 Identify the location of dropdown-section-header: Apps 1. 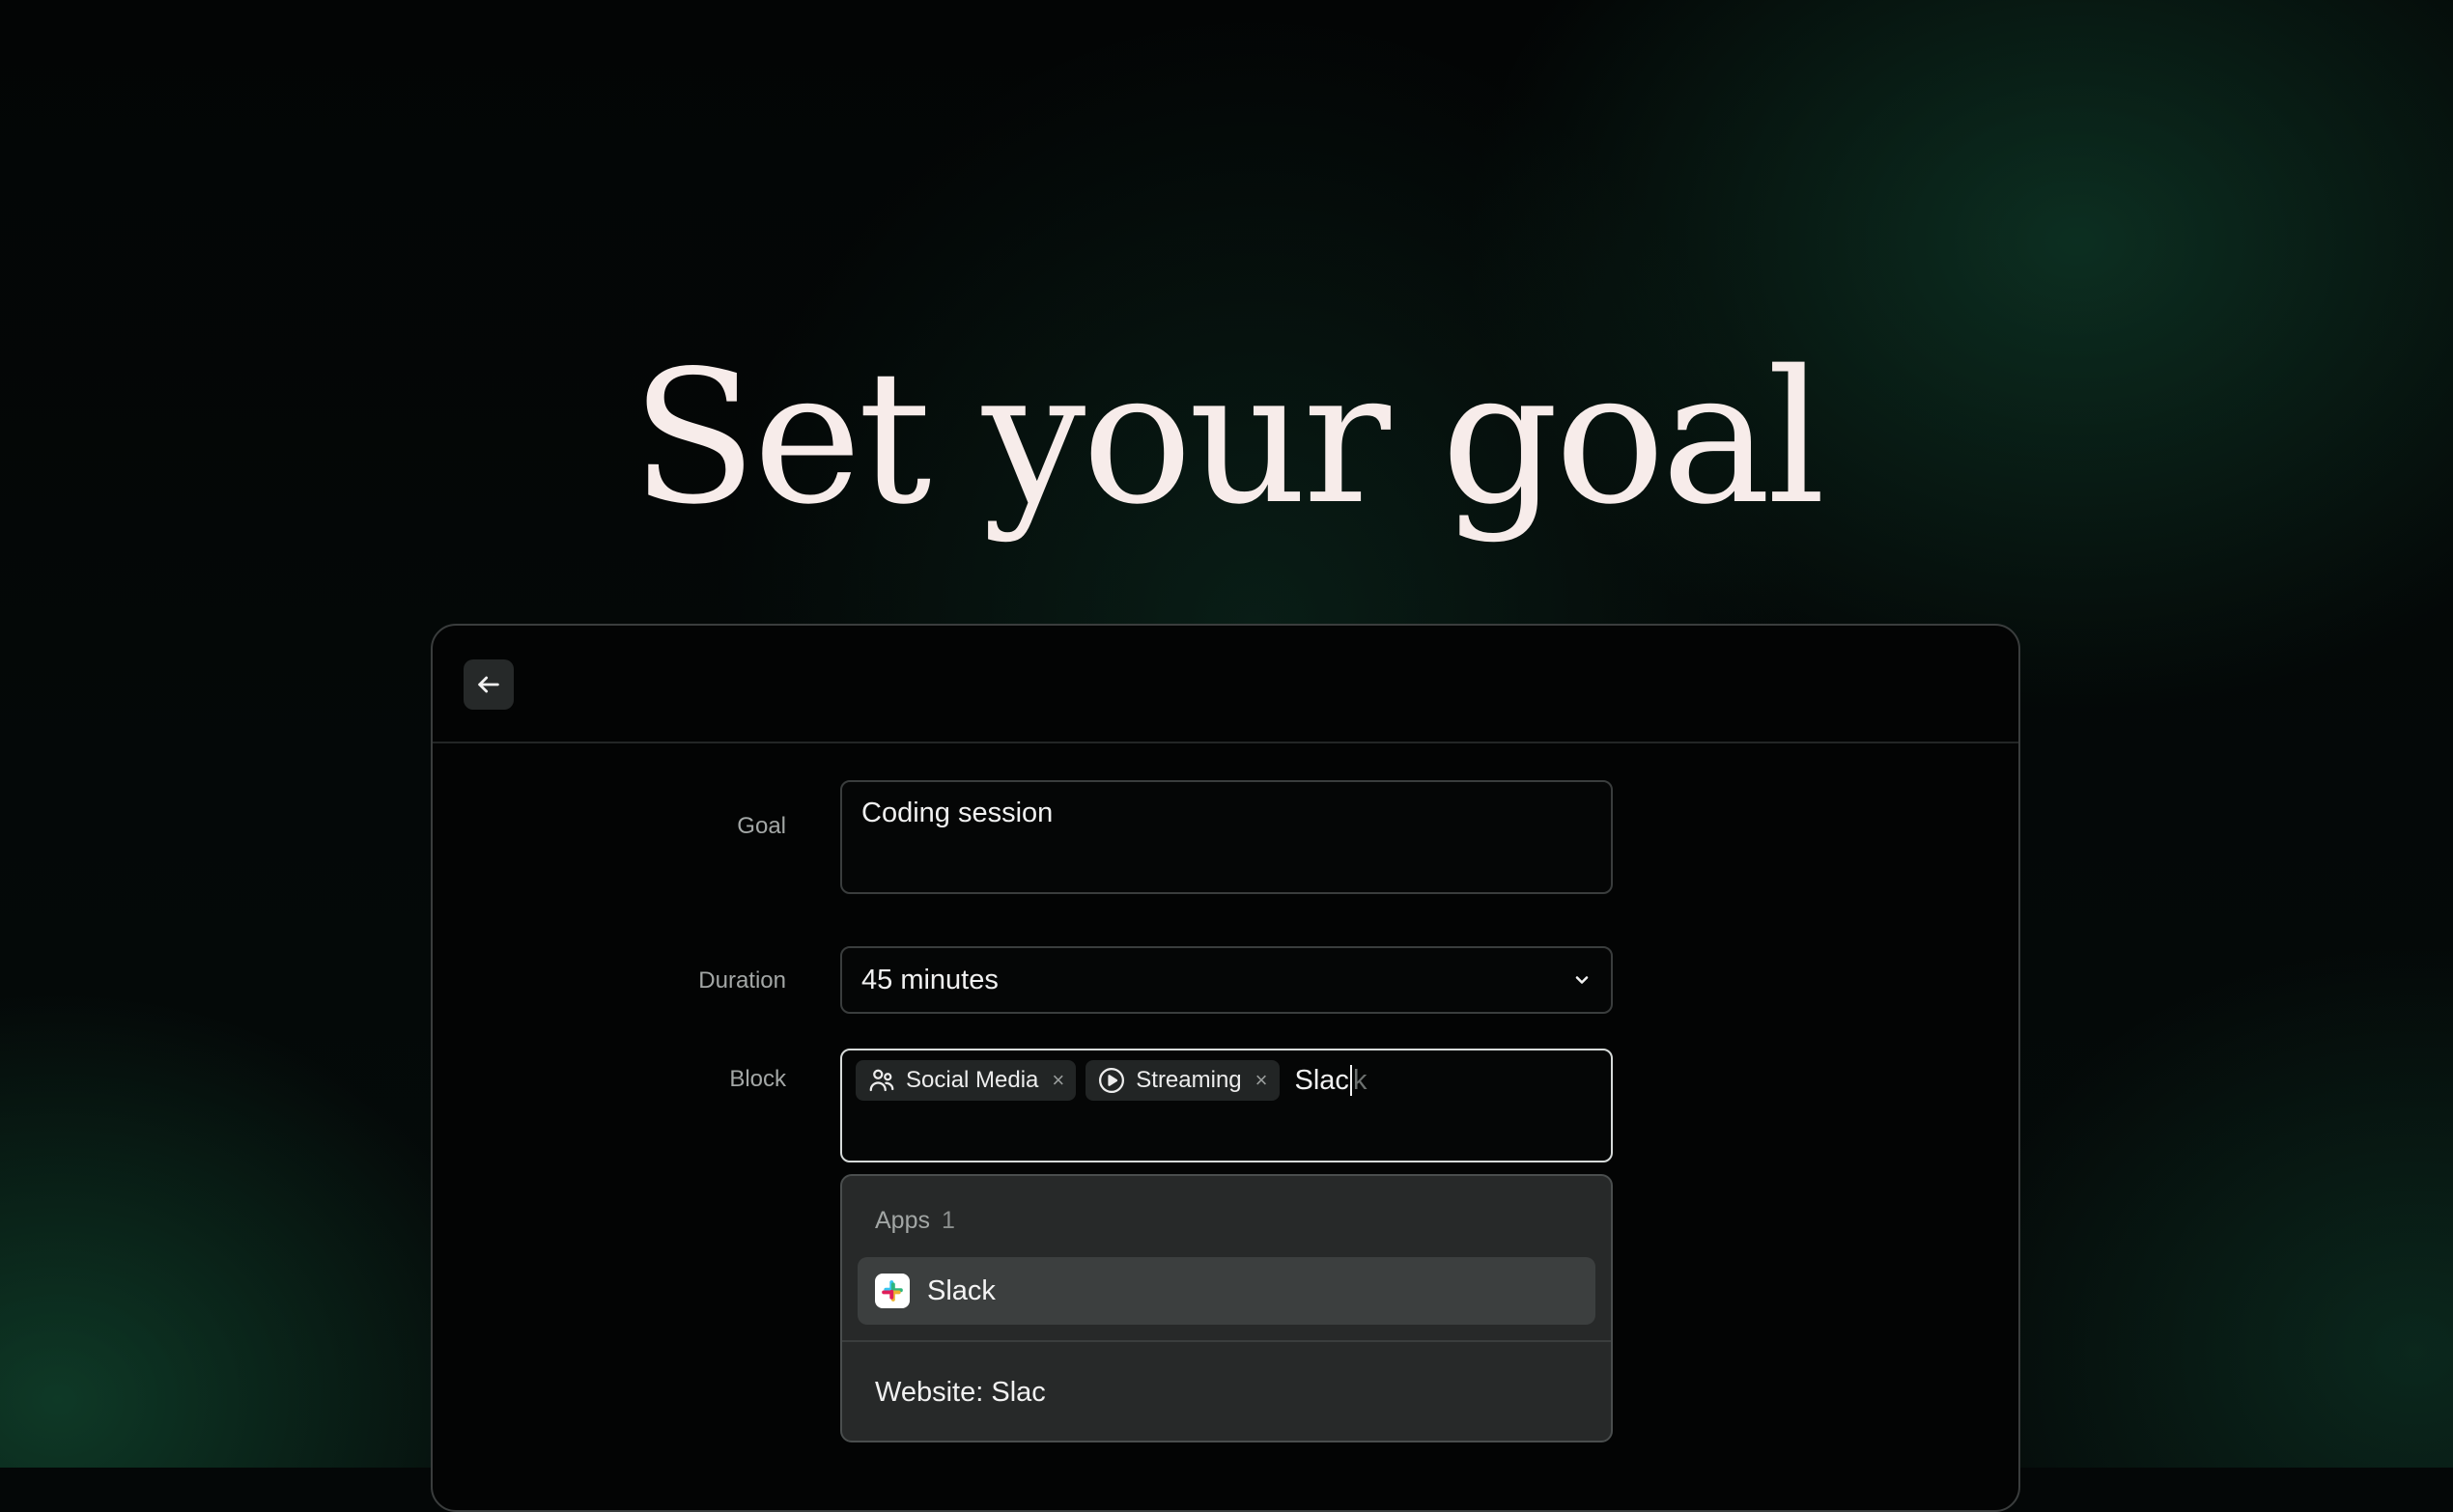
(915, 1221).